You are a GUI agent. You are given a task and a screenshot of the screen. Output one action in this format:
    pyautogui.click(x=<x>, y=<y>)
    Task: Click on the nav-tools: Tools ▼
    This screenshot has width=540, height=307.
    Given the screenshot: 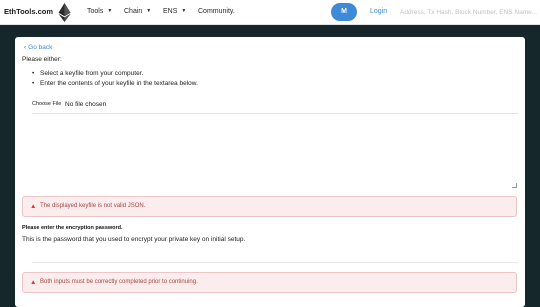 What is the action you would take?
    pyautogui.click(x=99, y=11)
    